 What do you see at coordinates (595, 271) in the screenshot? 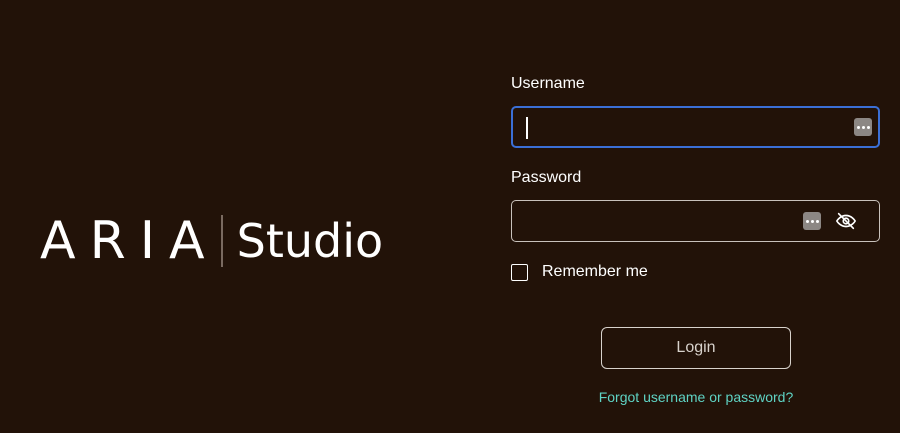
I see `remember-me-label: Remember me` at bounding box center [595, 271].